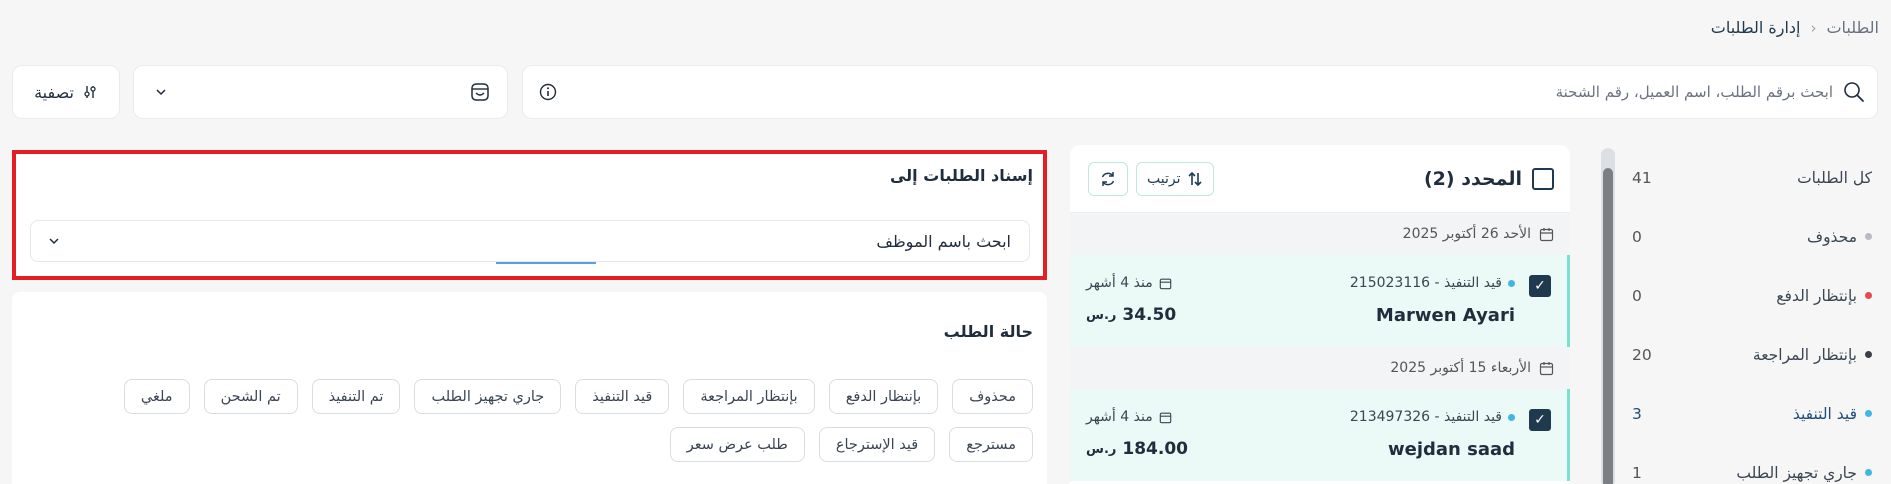 This screenshot has width=1891, height=484. I want to click on status-chip-completed: تم التنفيذ, so click(356, 396).